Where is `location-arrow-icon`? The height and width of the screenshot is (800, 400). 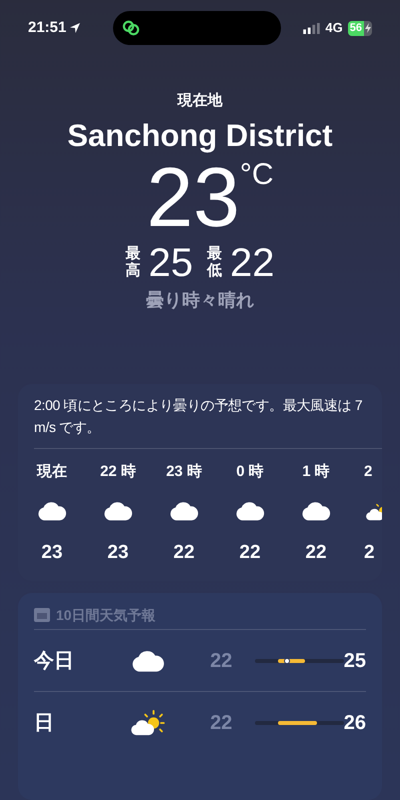
location-arrow-icon is located at coordinates (75, 28).